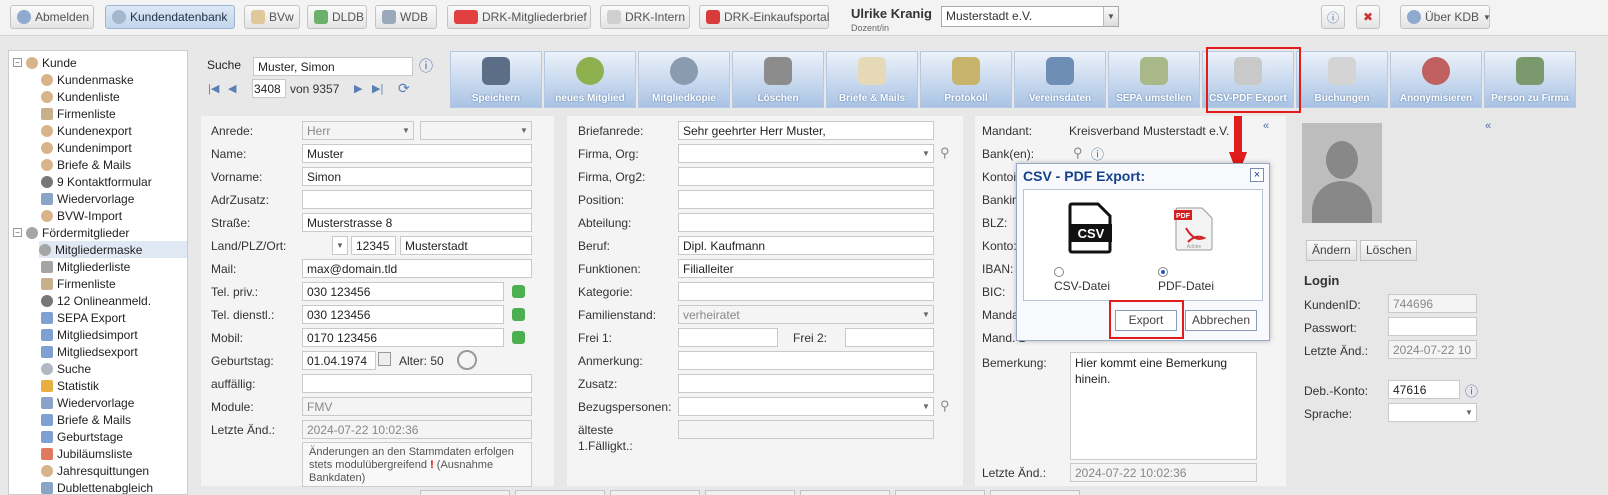  Describe the element at coordinates (45, 62) in the screenshot. I see `tree-group-kunde: − Kunde` at that location.